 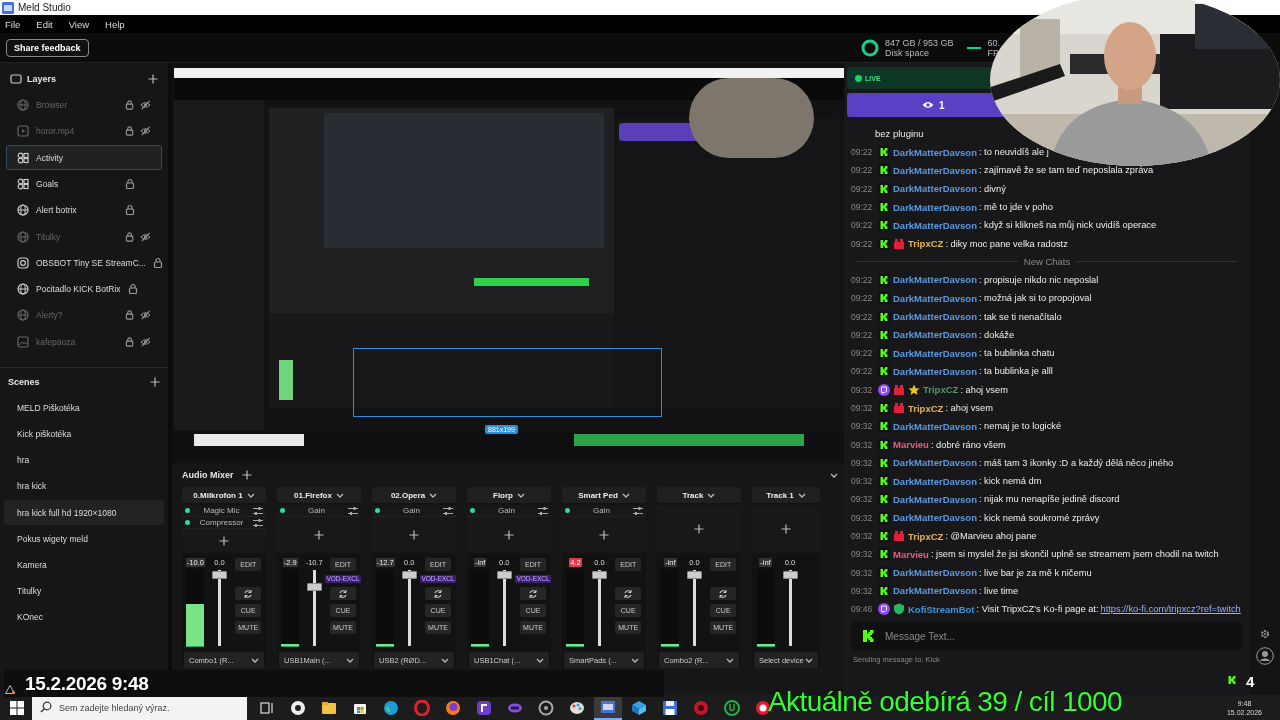 What do you see at coordinates (84, 591) in the screenshot?
I see `scene-item: Titulky` at bounding box center [84, 591].